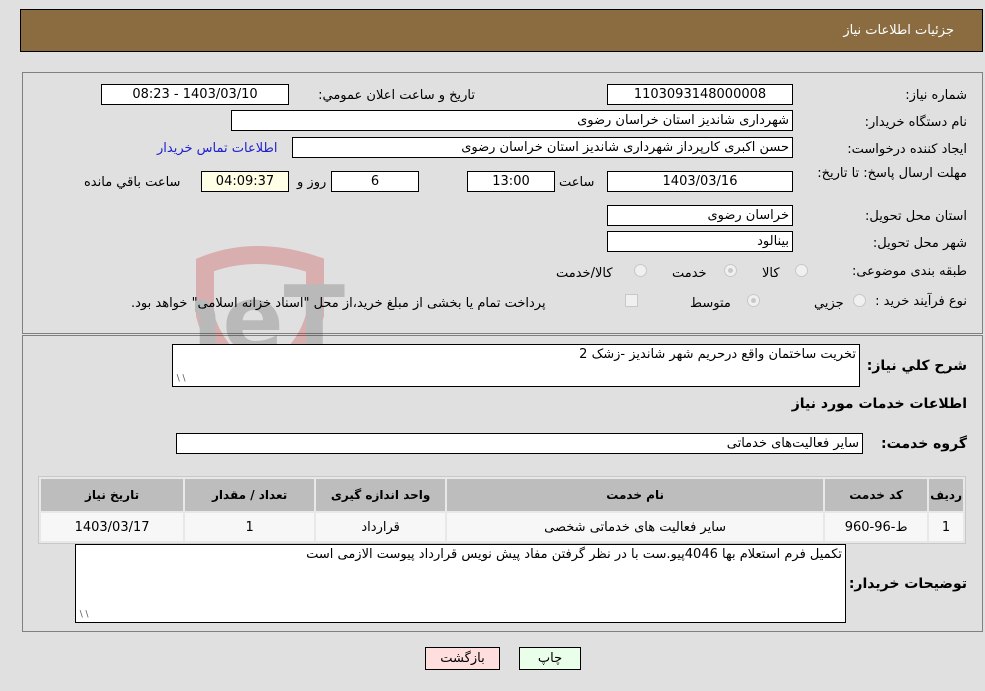 The width and height of the screenshot is (985, 691). What do you see at coordinates (635, 527) in the screenshot?
I see `cell-service-name: ساير فعاليت های خدماتی شخصی` at bounding box center [635, 527].